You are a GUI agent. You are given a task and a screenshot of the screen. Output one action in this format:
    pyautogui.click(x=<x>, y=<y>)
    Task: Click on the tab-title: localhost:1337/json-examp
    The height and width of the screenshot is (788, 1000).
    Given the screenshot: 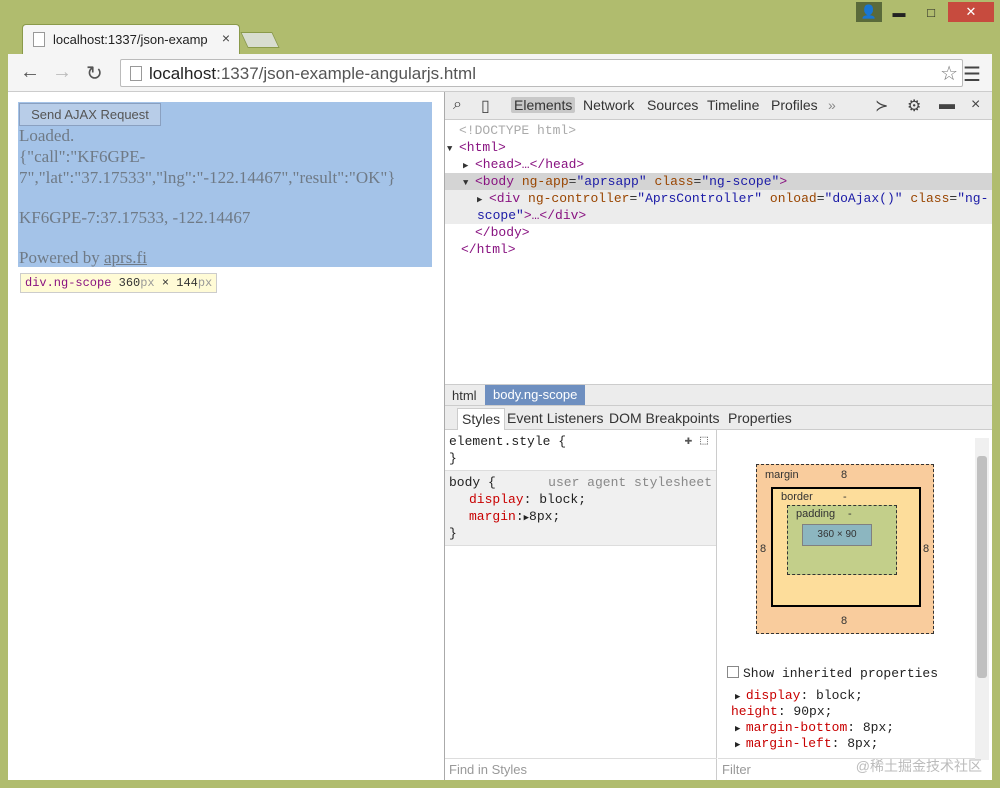 What is the action you would take?
    pyautogui.click(x=130, y=39)
    